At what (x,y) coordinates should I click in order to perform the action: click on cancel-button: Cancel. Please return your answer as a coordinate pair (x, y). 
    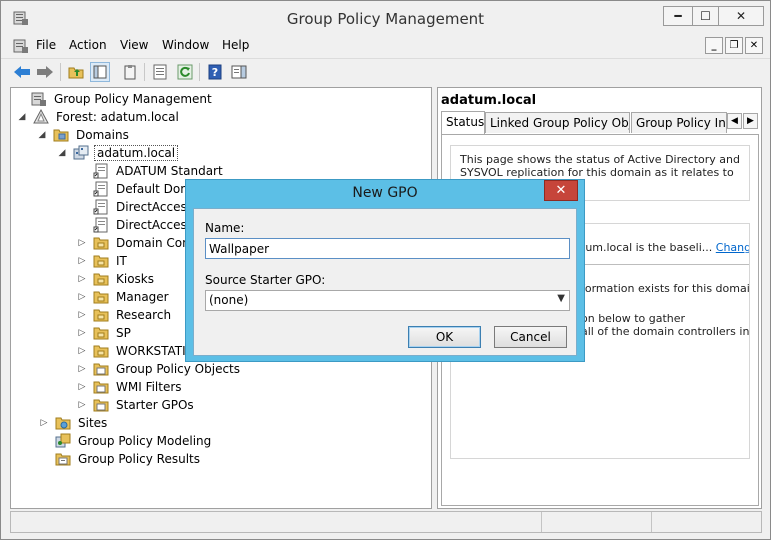
    Looking at the image, I should click on (530, 337).